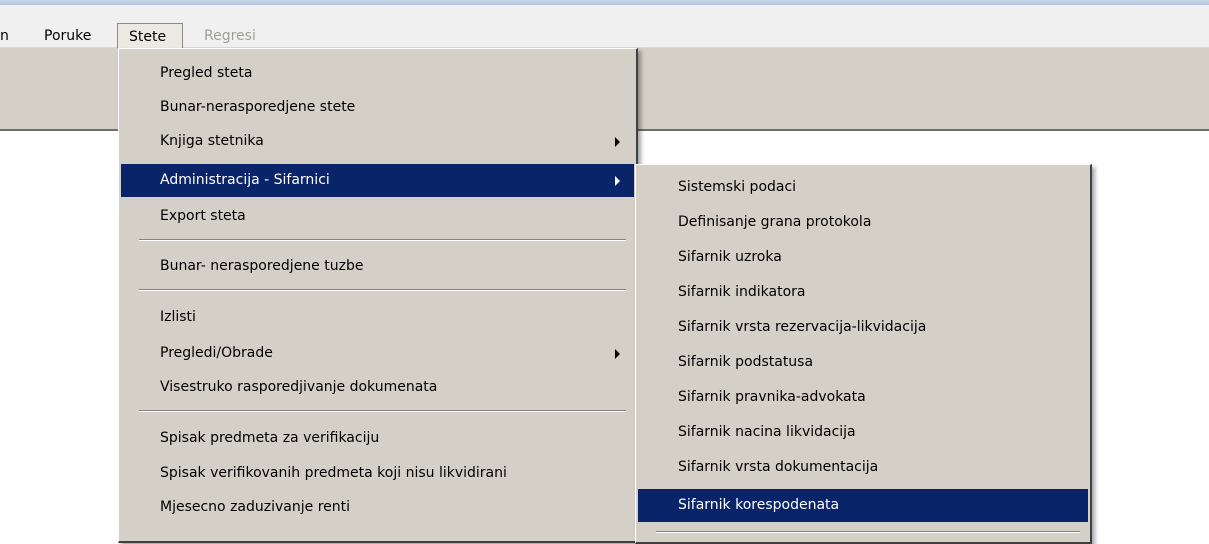 This screenshot has height=544, width=1209. Describe the element at coordinates (270, 438) in the screenshot. I see `menu-item-label: Spisak predmeta za verifikaciju` at that location.